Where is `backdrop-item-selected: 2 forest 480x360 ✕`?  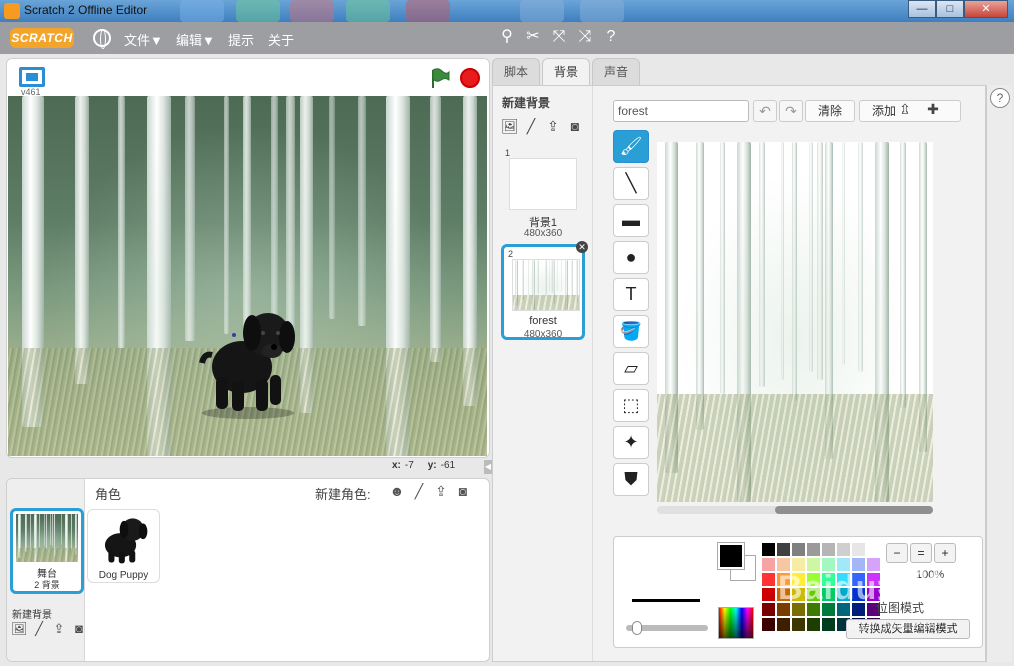 backdrop-item-selected: 2 forest 480x360 ✕ is located at coordinates (544, 290).